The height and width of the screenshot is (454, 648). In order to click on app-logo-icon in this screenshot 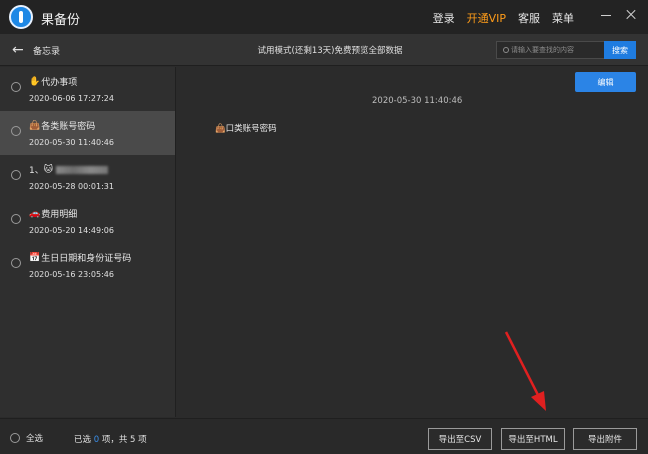, I will do `click(21, 17)`.